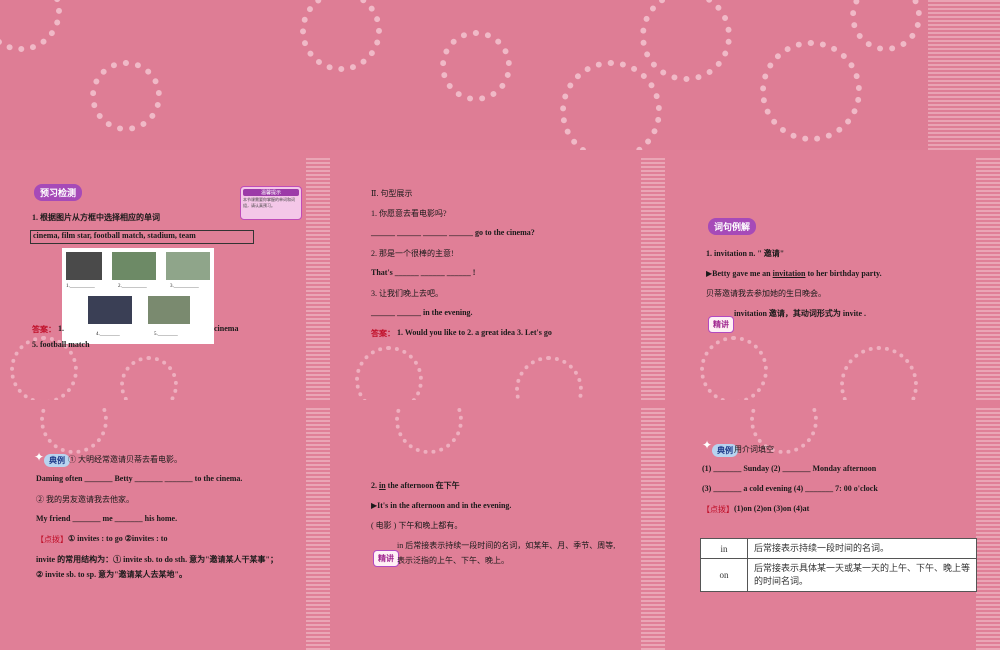  Describe the element at coordinates (423, 272) in the screenshot. I see `q2-en: That's ______ ______ ______ !` at that location.